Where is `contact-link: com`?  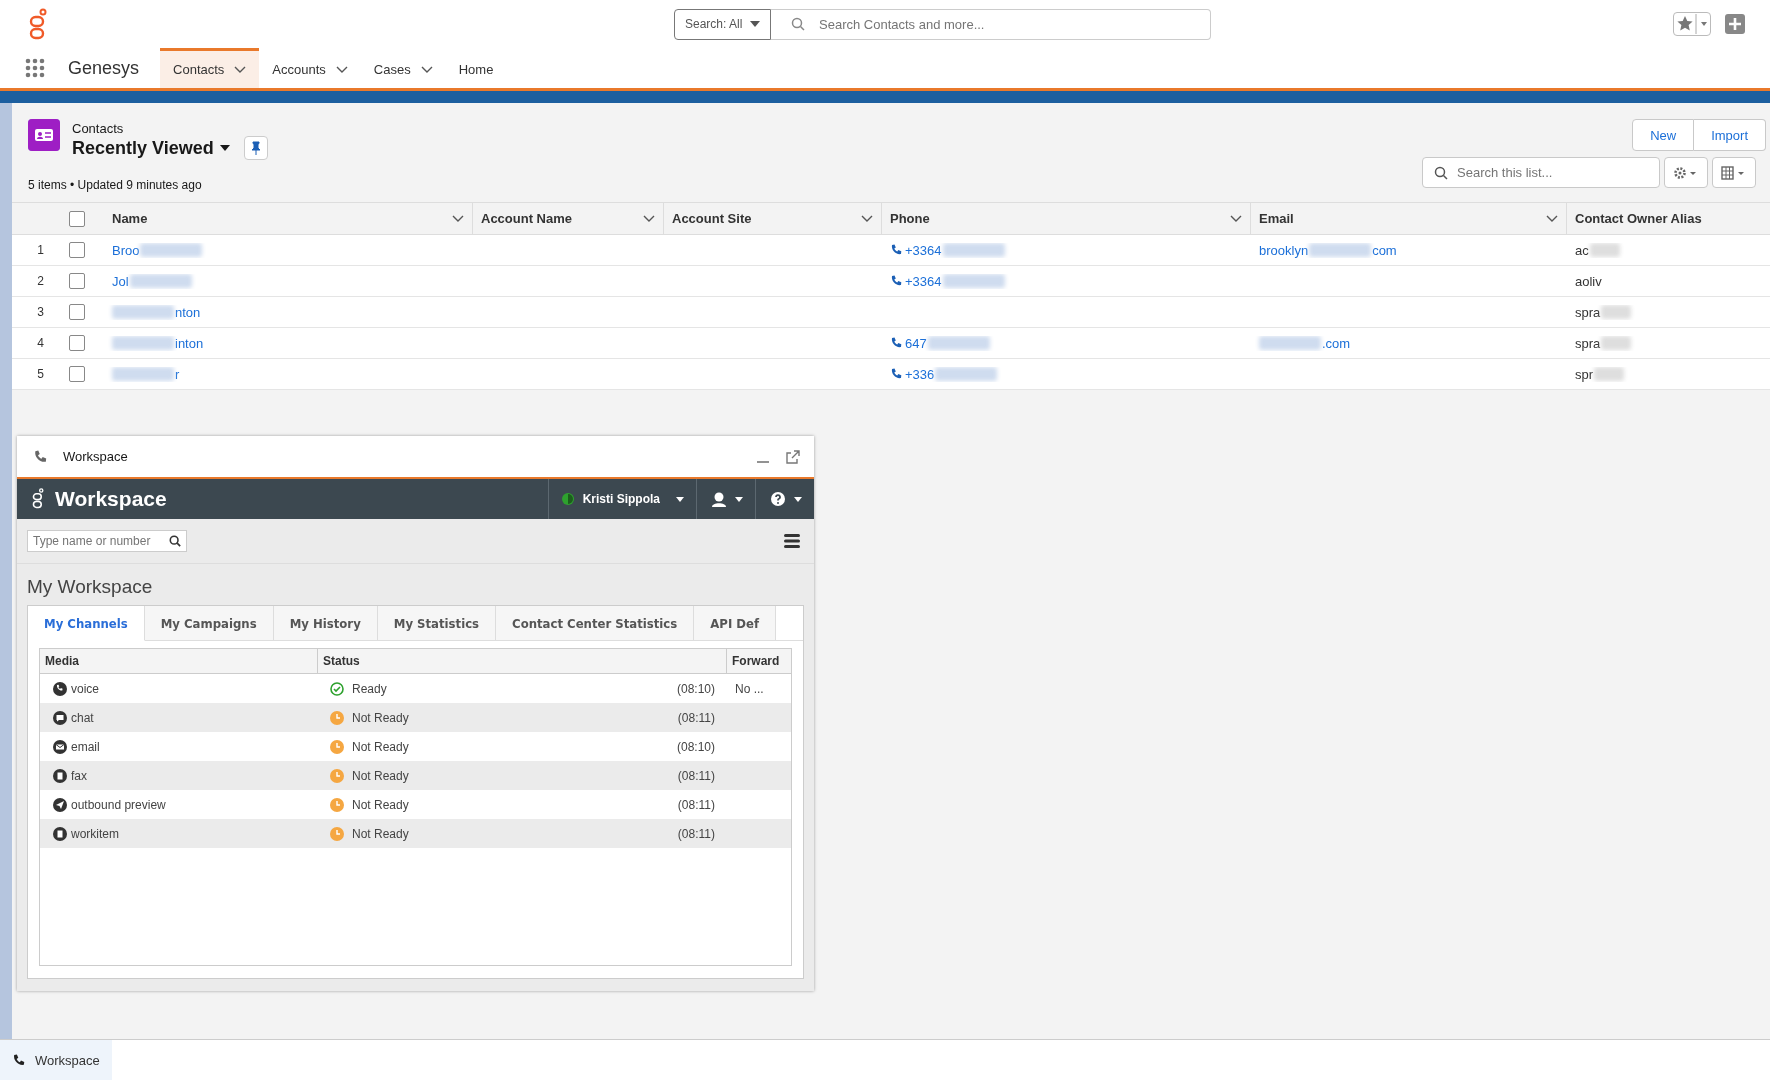 contact-link: com is located at coordinates (1384, 250).